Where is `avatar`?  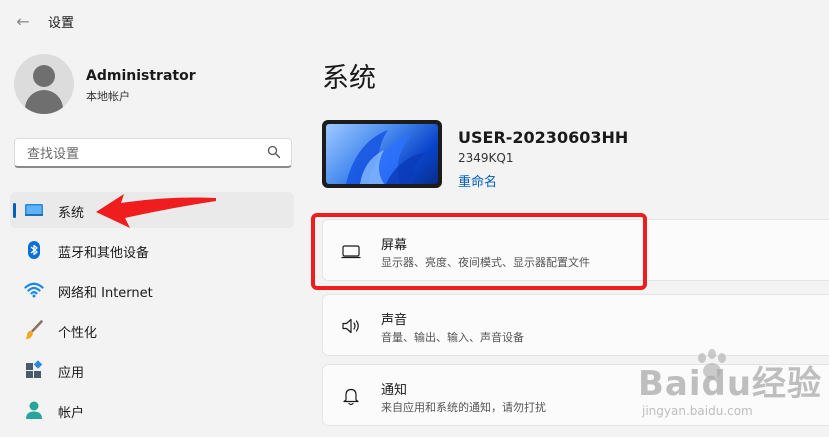
avatar is located at coordinates (44, 84).